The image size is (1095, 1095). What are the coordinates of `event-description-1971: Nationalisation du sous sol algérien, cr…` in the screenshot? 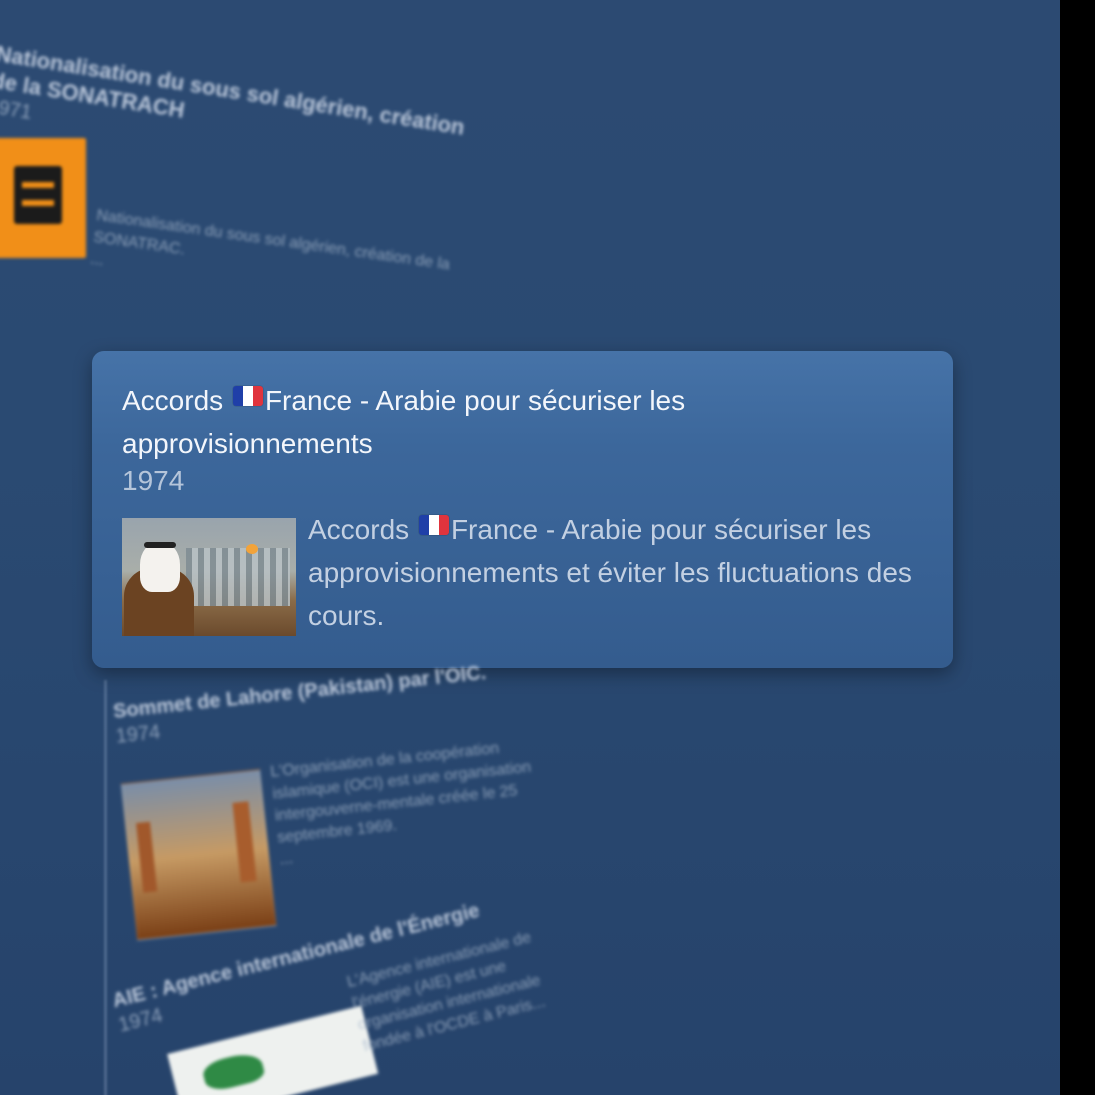 It's located at (270, 240).